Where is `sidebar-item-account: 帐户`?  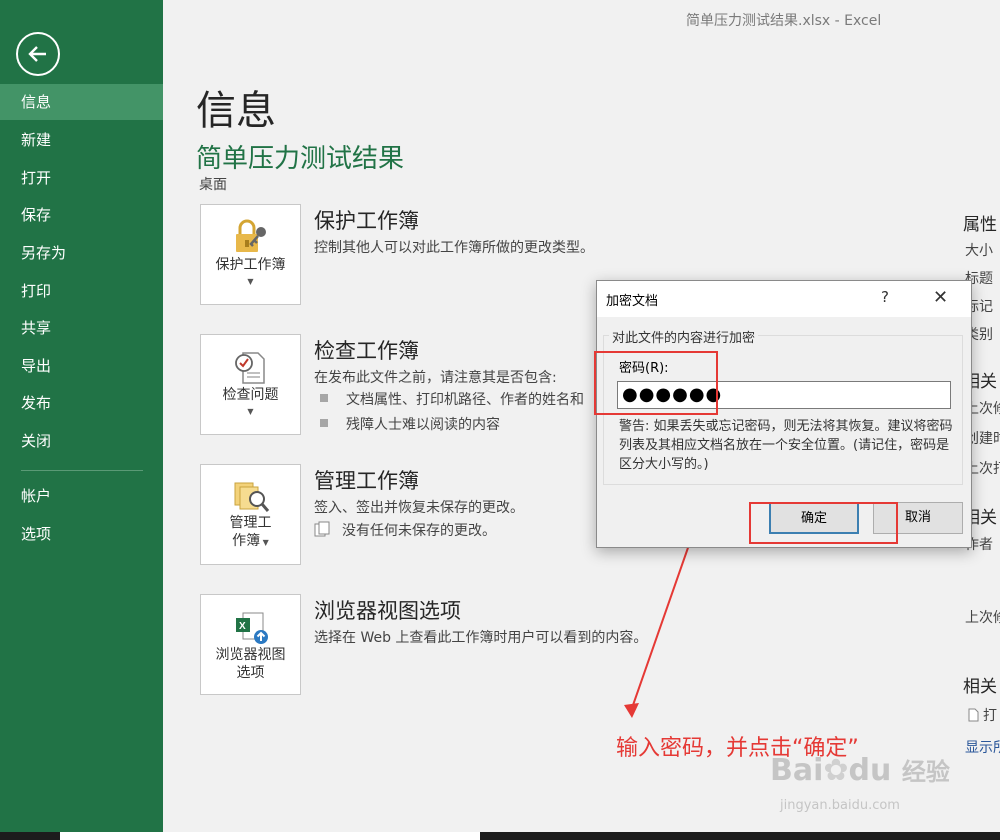 sidebar-item-account: 帐户 is located at coordinates (81, 496).